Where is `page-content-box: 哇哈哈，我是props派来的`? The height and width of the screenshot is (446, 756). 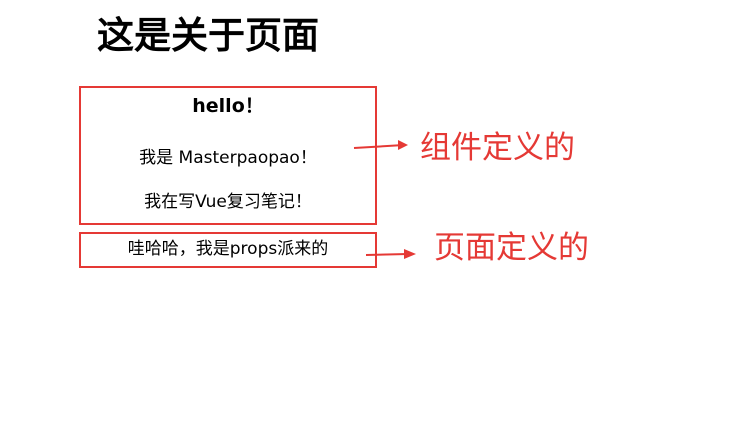 page-content-box: 哇哈哈，我是props派来的 is located at coordinates (228, 250).